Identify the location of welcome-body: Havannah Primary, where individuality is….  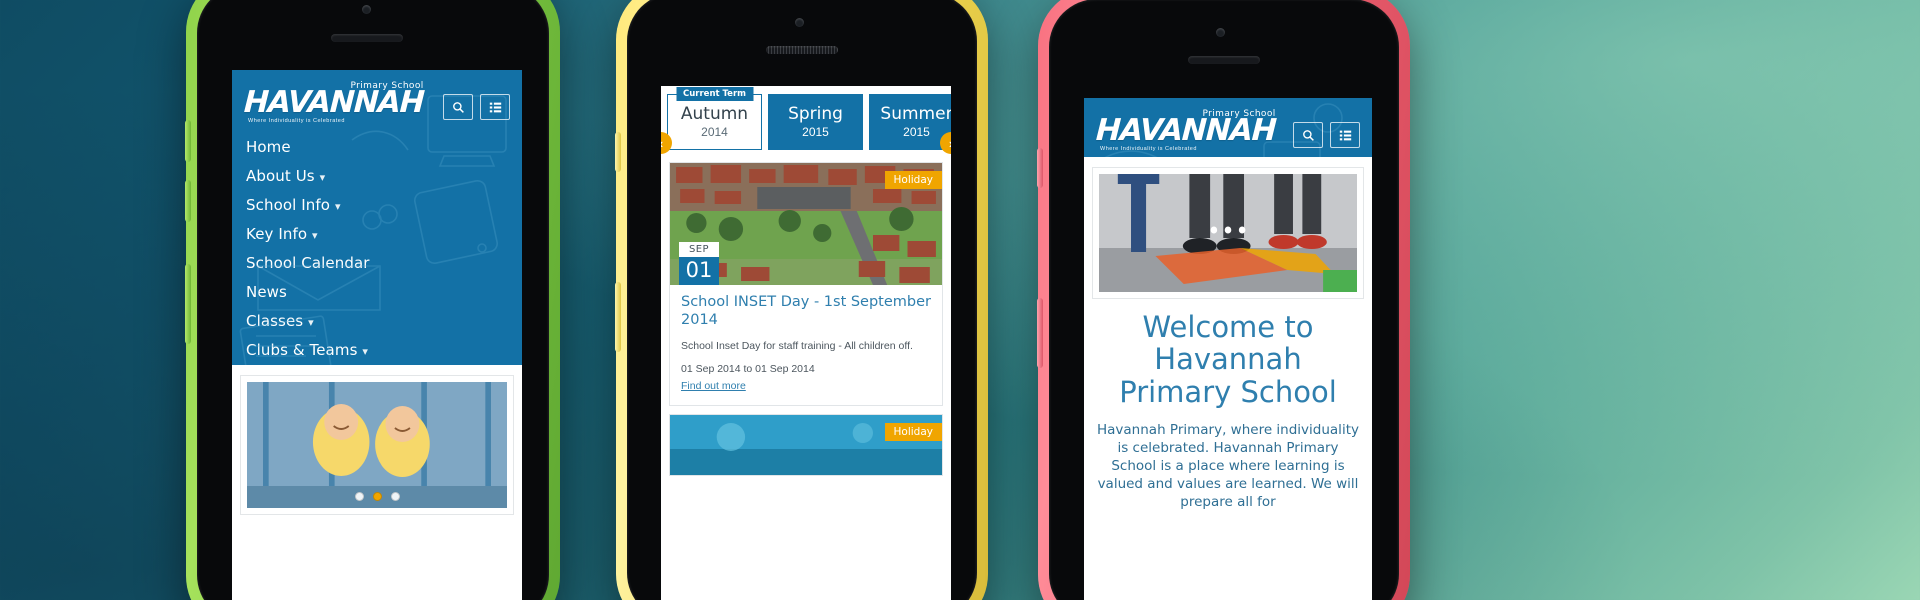
(1228, 466).